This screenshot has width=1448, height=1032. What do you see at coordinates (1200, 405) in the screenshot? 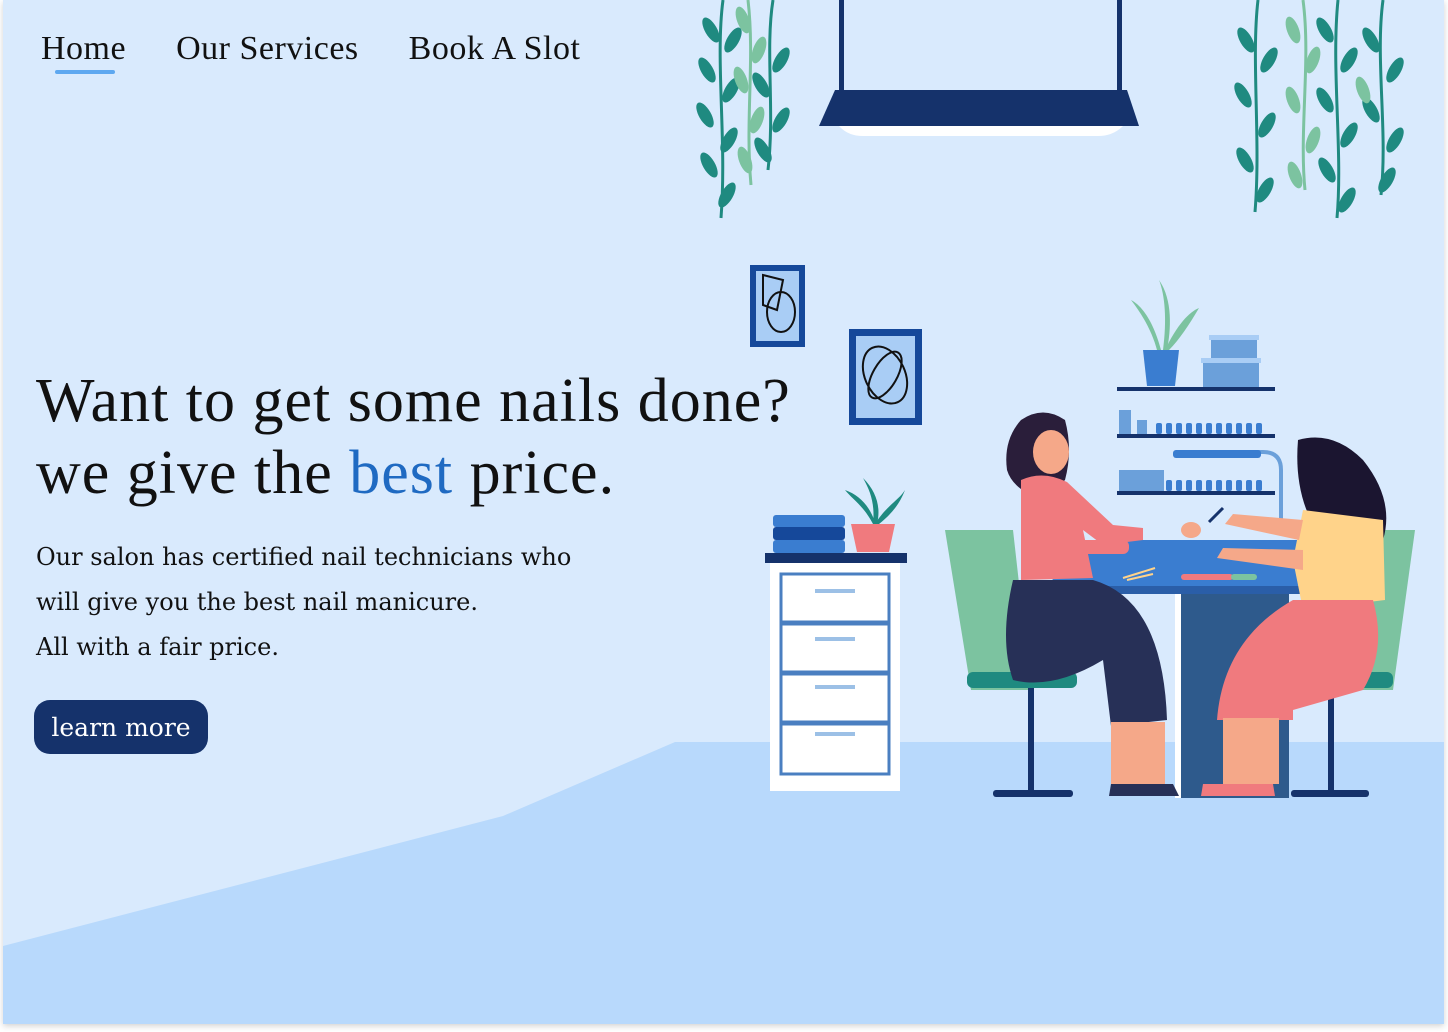
I see `nail-polish-shelf-icon` at bounding box center [1200, 405].